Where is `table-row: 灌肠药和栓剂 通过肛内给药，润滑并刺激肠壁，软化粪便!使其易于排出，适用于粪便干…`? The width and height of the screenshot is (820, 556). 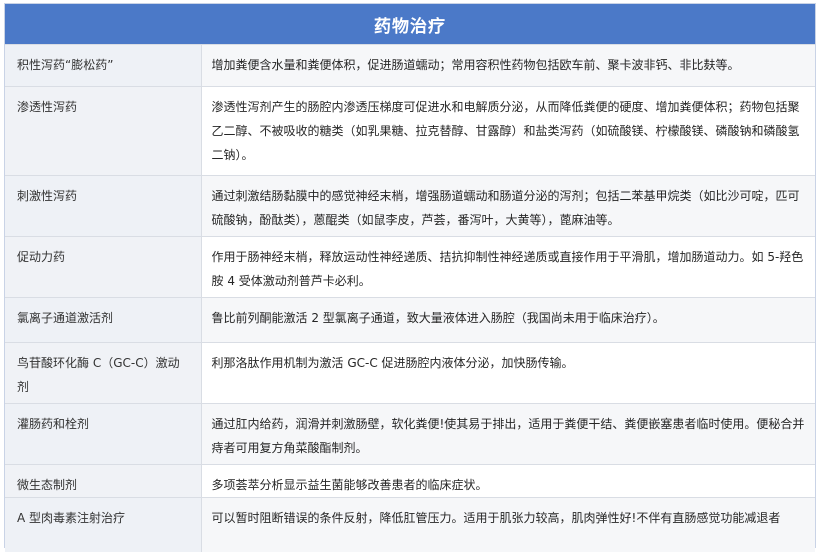 table-row: 灌肠药和栓剂 通过肛内给药，润滑并刺激肠壁，软化粪便!使其易于排出，适用于粪便干… is located at coordinates (410, 434).